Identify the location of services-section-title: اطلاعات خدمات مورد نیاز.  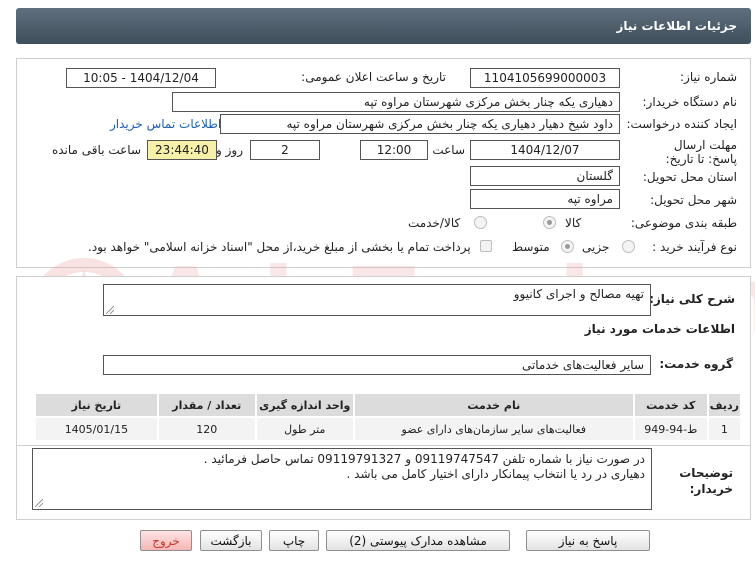
(659, 329).